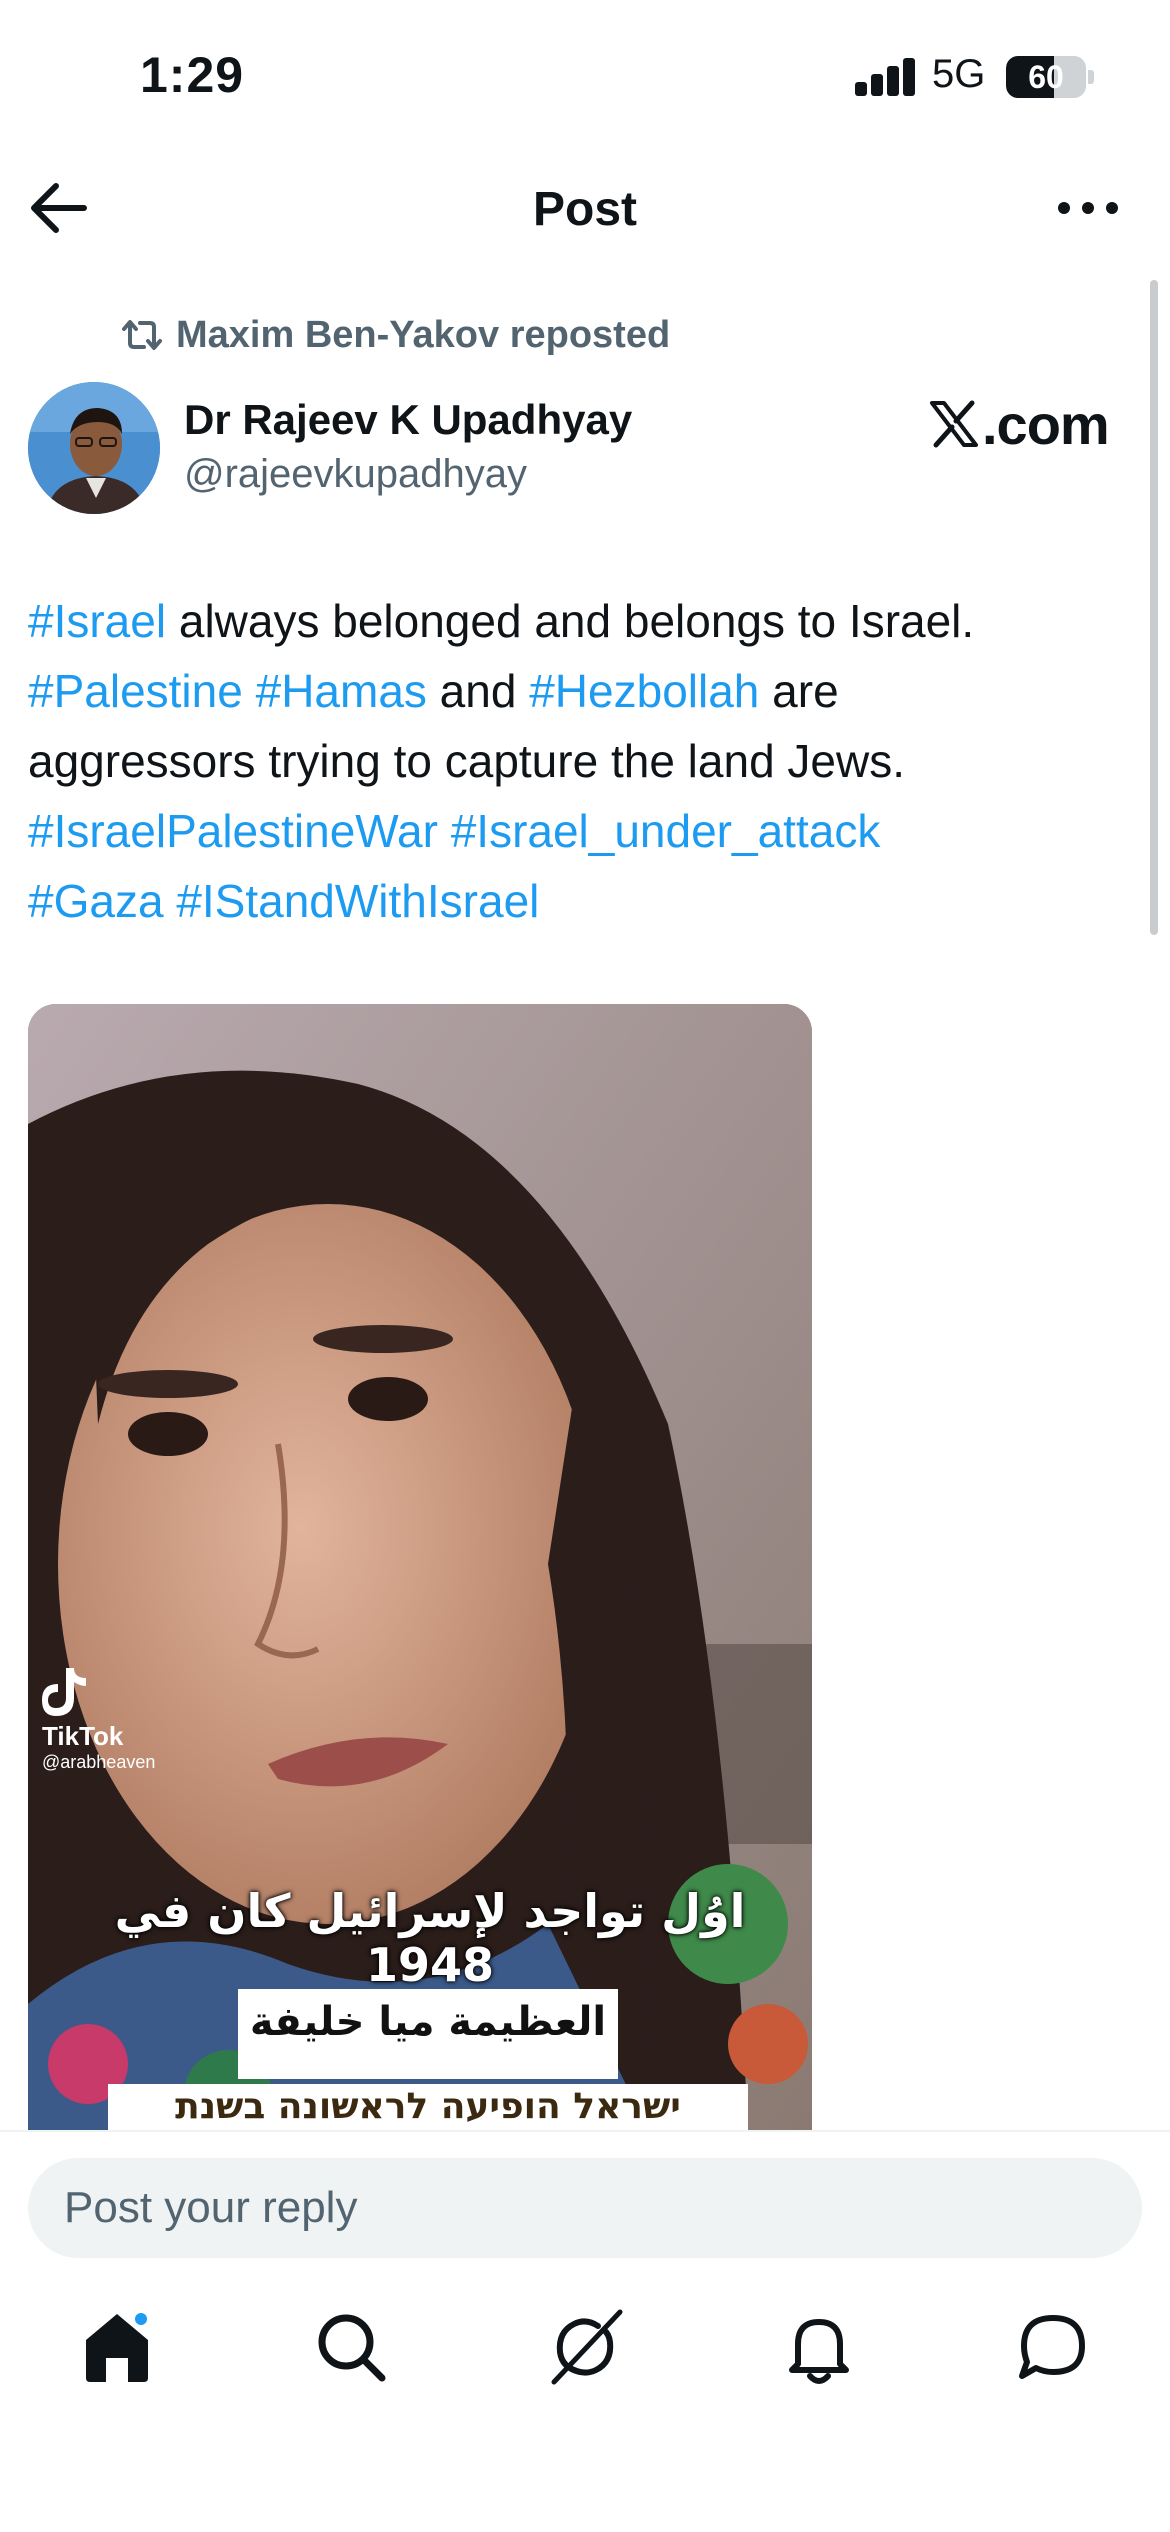  I want to click on hashtag-link: #IStandWithIsrael, so click(357, 901).